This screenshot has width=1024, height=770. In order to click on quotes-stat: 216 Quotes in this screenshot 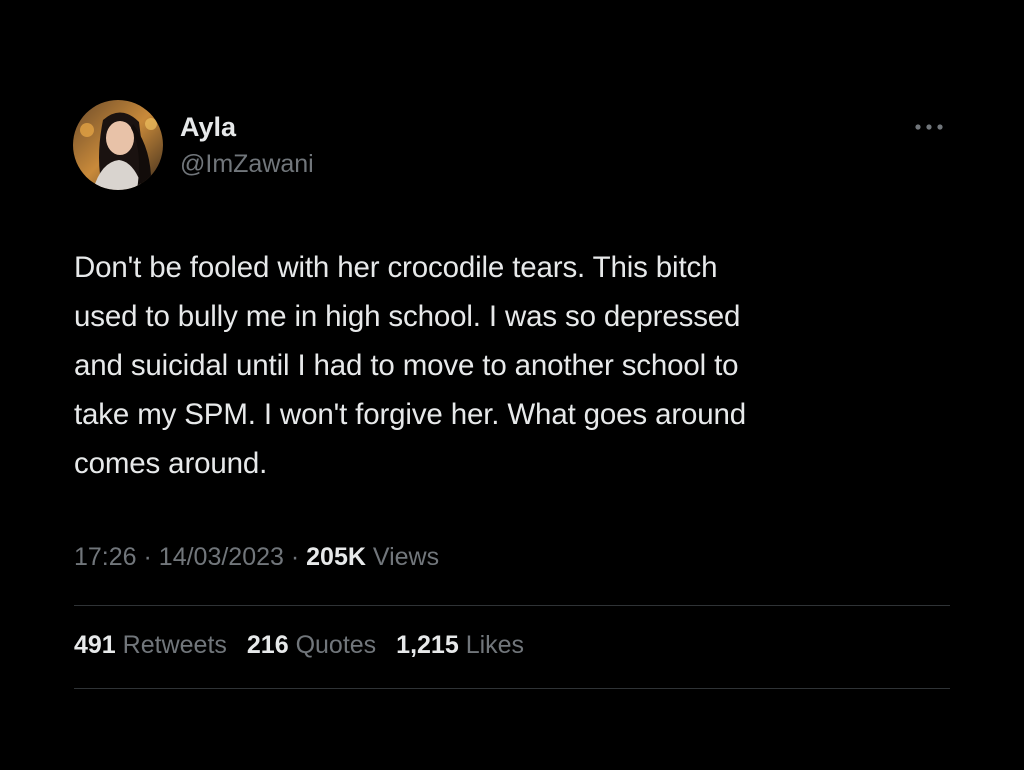, I will do `click(311, 645)`.